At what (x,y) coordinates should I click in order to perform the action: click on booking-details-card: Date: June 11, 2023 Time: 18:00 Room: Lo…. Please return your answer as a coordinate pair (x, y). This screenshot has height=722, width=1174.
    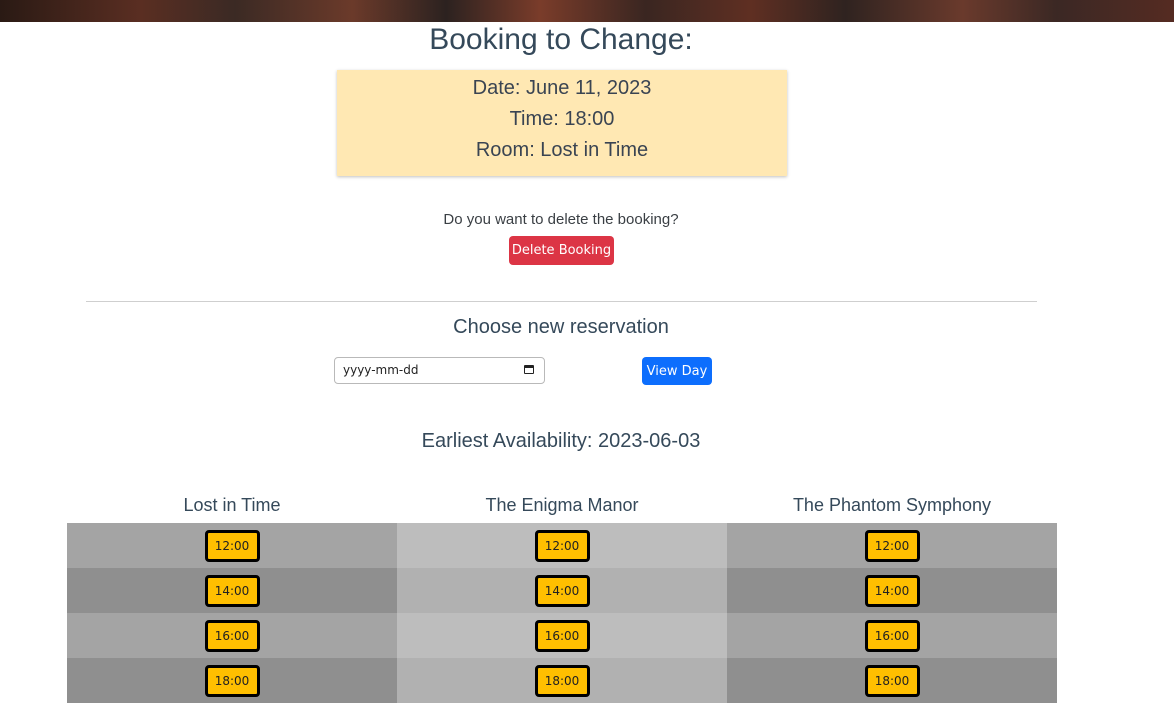
    Looking at the image, I should click on (562, 123).